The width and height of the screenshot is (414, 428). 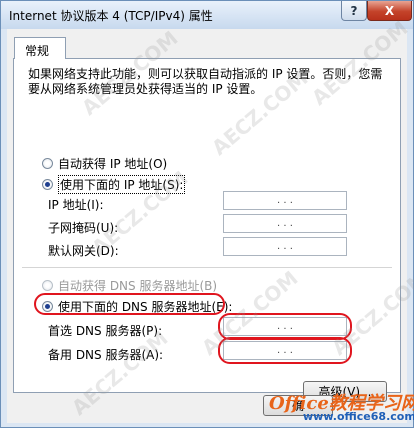 I want to click on subnet-mask-dots: . . ., so click(x=285, y=223).